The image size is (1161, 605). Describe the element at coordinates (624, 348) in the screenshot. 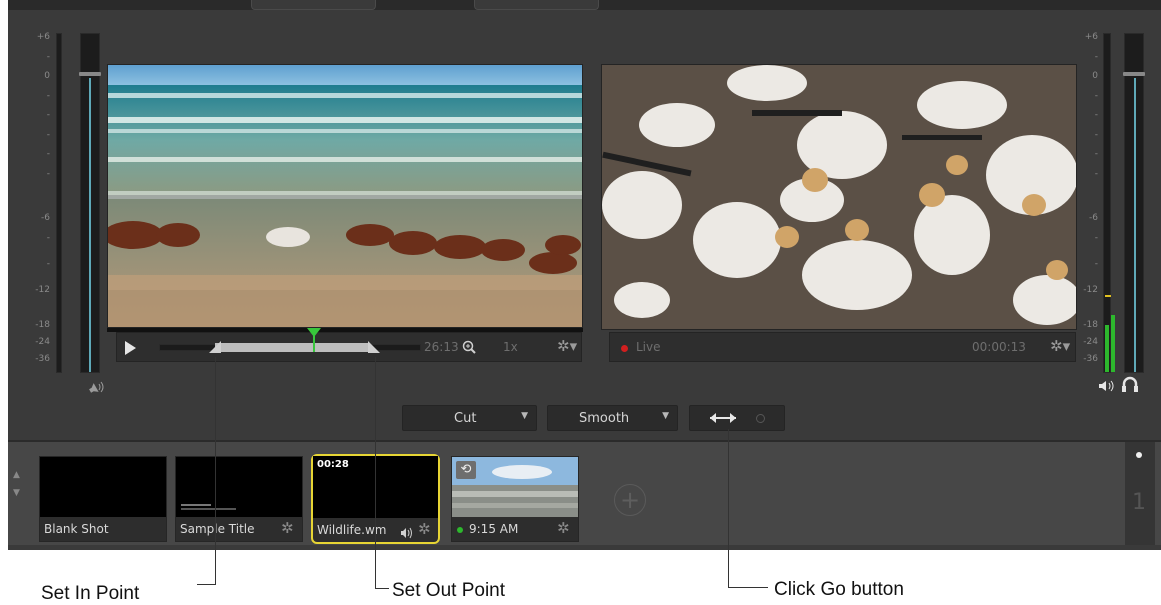

I see `live-indicator-dot` at that location.